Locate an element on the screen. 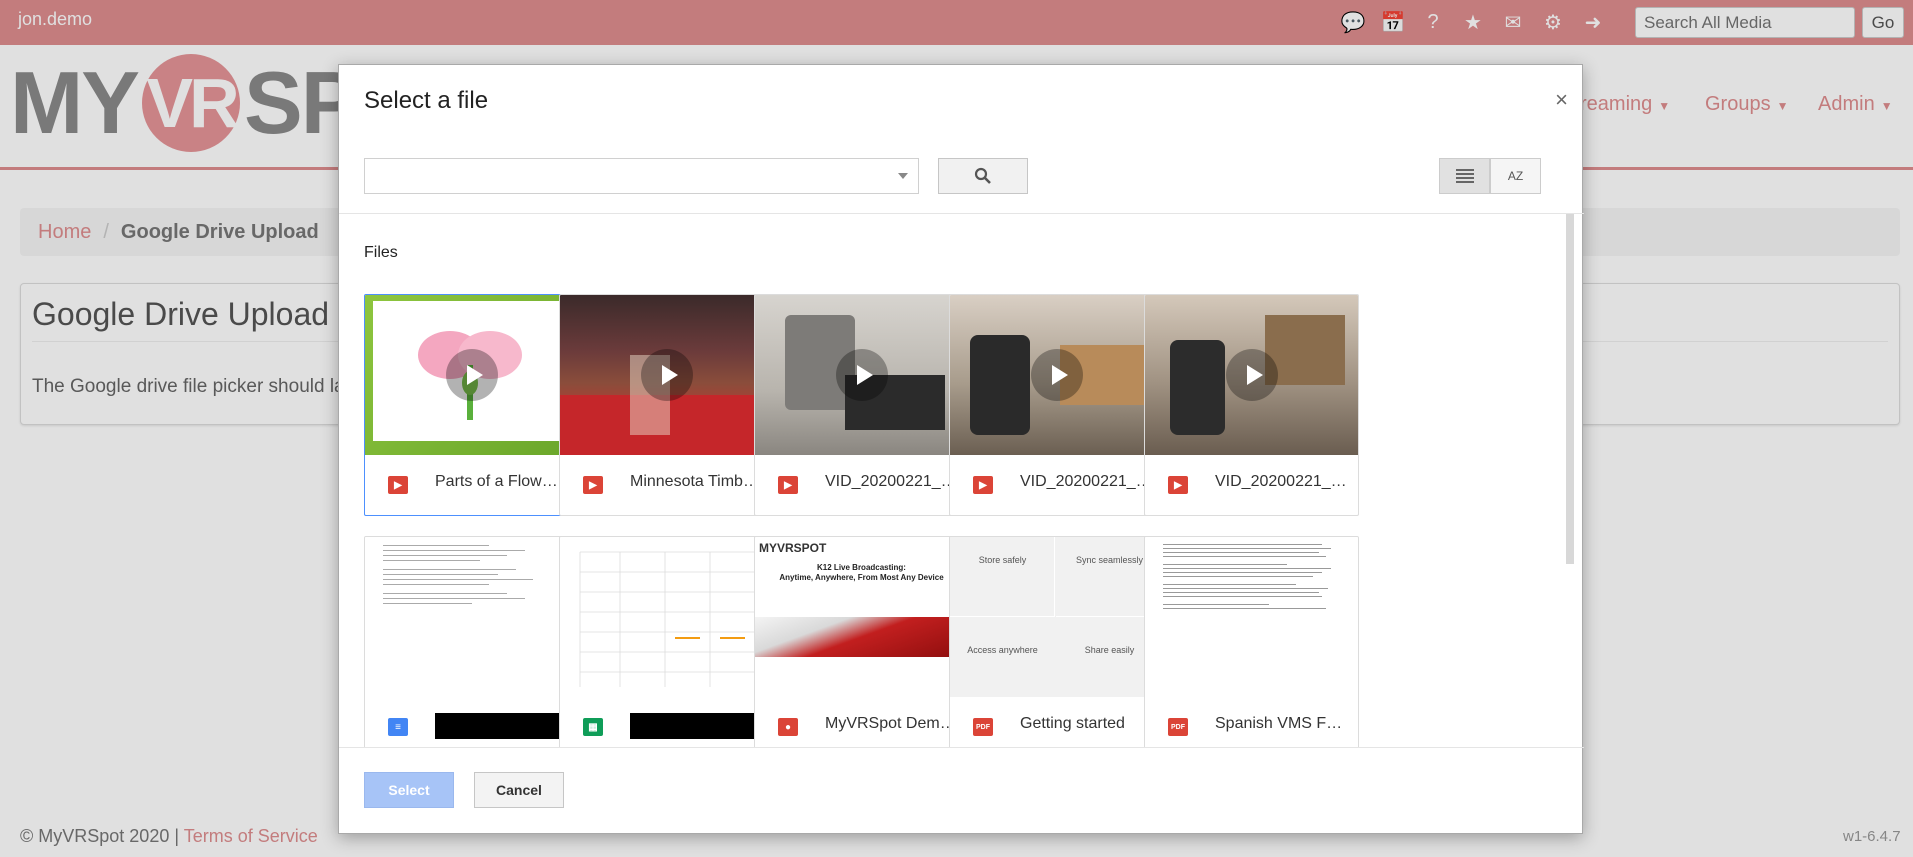  google-doc-icon: ≡ is located at coordinates (398, 727).